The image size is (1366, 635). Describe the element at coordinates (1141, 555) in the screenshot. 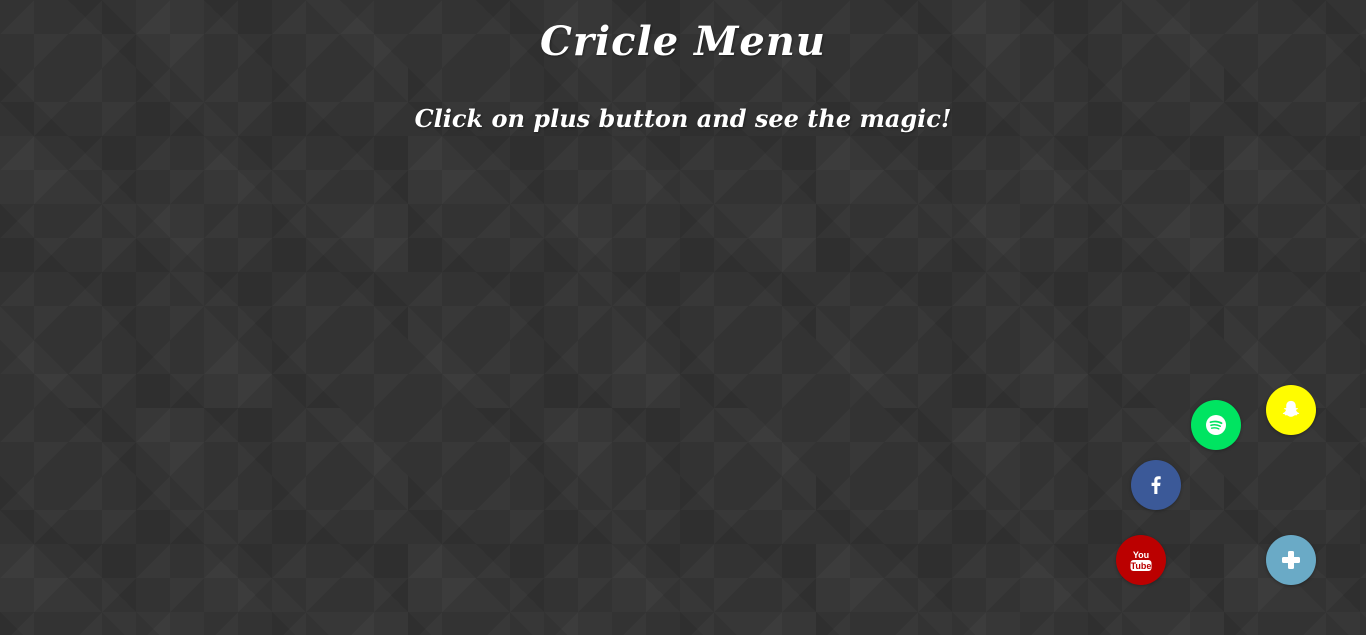

I see `youtube-icon-text-top: You` at that location.